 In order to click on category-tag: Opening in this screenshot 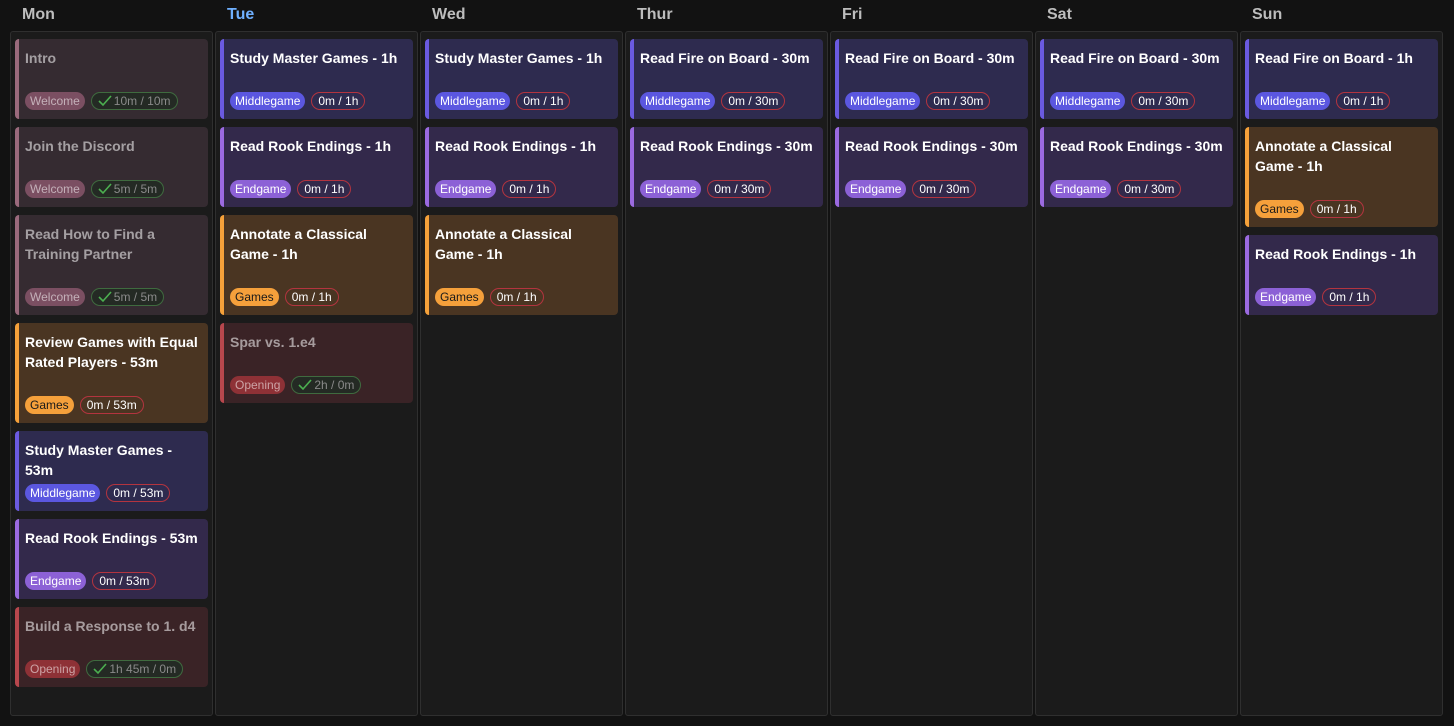, I will do `click(258, 385)`.